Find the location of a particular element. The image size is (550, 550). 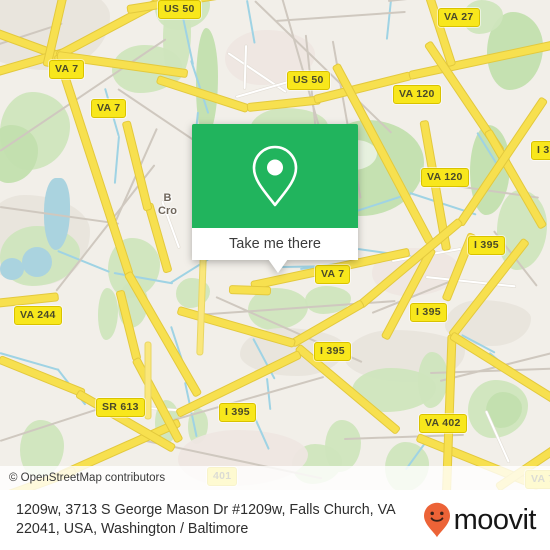

take-me-there-label: Take me there is located at coordinates (275, 244).